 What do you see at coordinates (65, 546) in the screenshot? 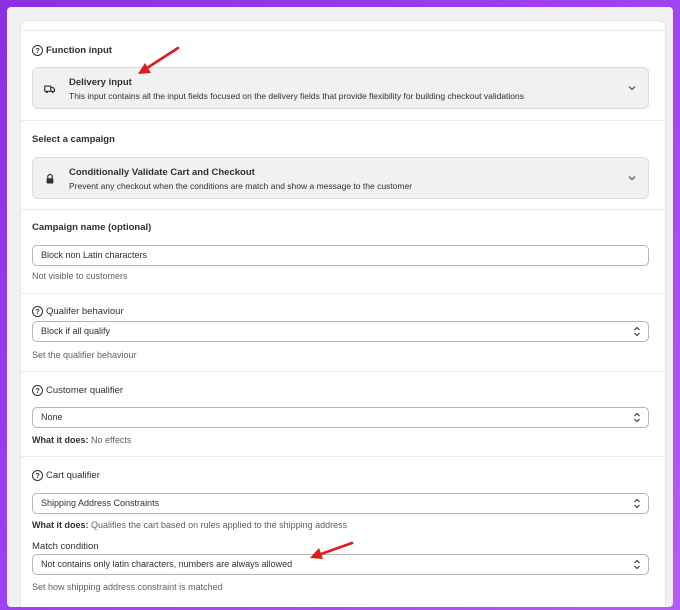
I see `match-condition-label: Match condition` at bounding box center [65, 546].